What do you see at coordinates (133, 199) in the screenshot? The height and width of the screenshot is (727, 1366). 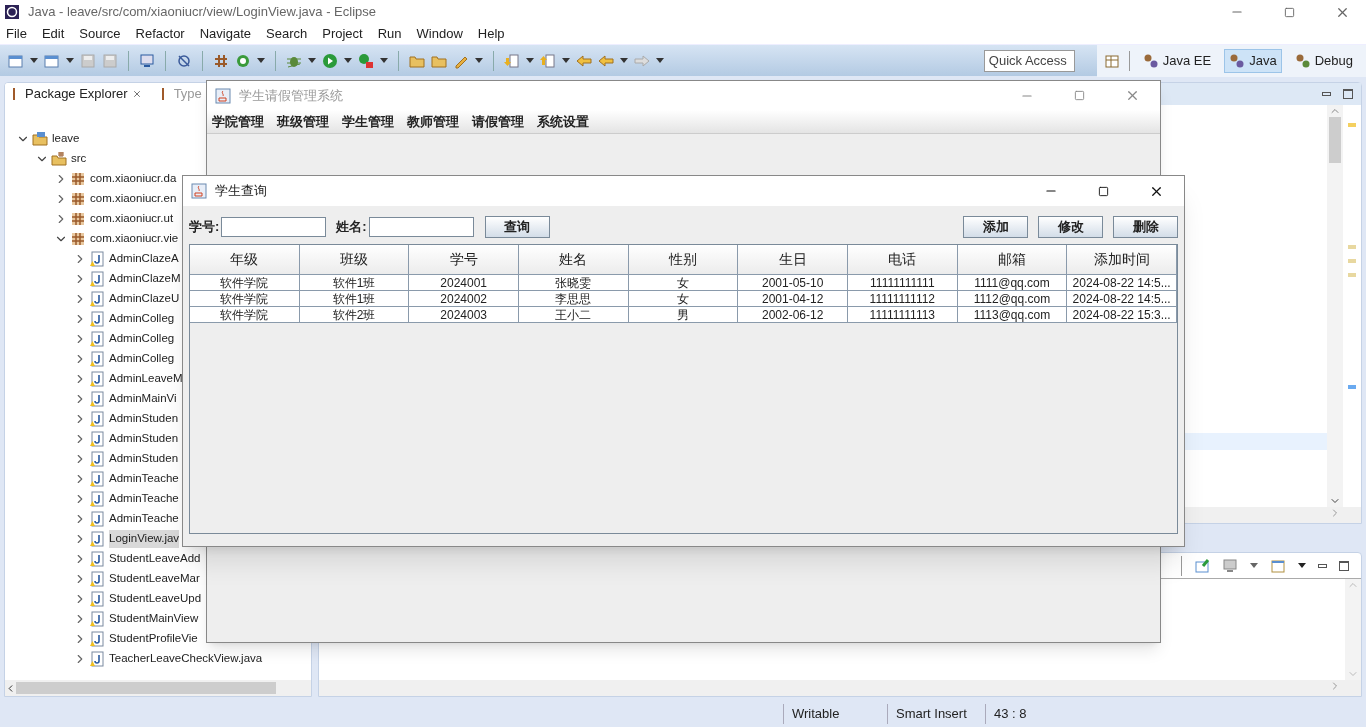 I see `tree-item: com.xiaoniucr.en` at bounding box center [133, 199].